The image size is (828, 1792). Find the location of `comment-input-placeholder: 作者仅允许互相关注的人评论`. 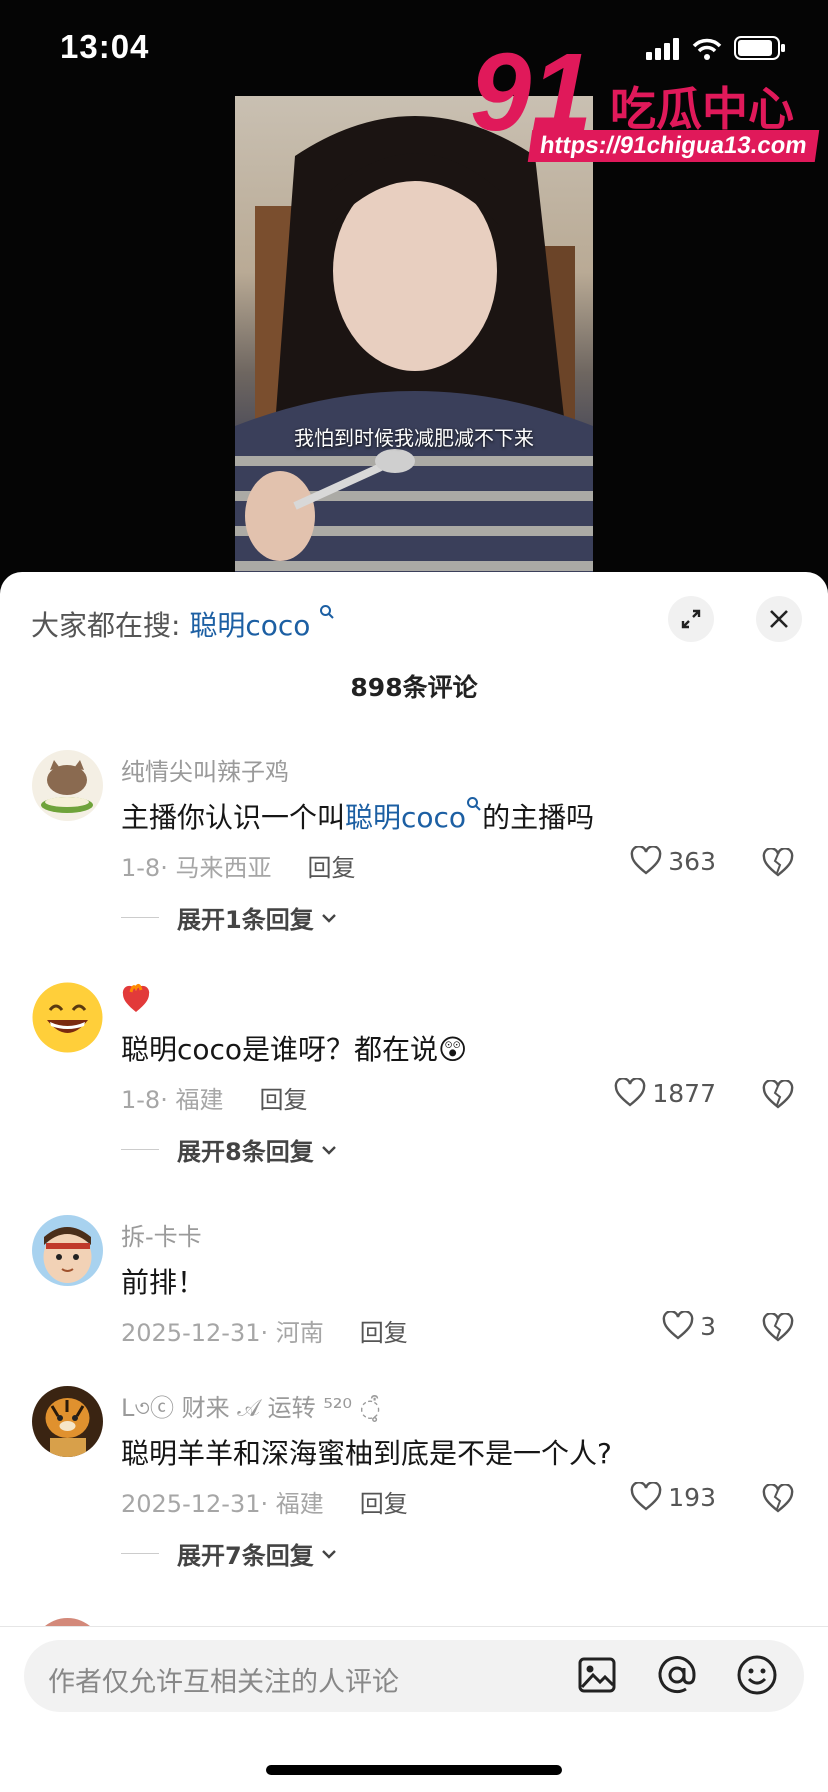

comment-input-placeholder: 作者仅允许互相关注的人评论 is located at coordinates (223, 1682).